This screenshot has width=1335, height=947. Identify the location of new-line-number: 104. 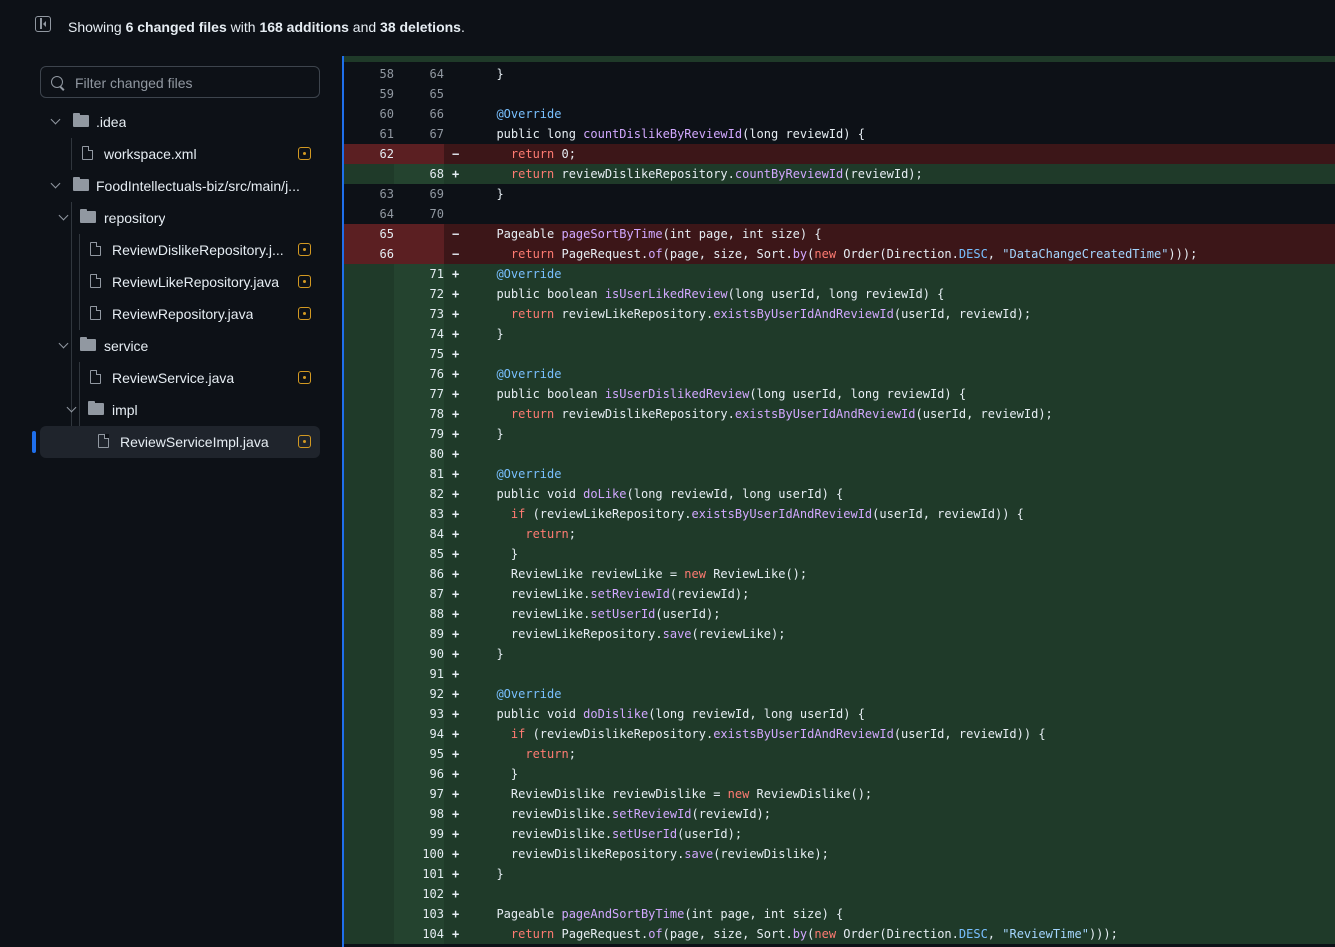
(419, 934).